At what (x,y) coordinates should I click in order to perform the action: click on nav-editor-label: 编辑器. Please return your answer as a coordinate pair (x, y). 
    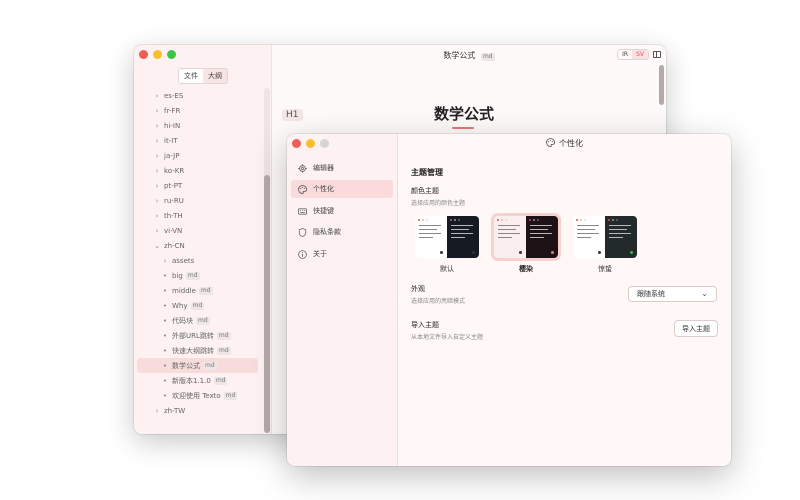
    Looking at the image, I should click on (323, 168).